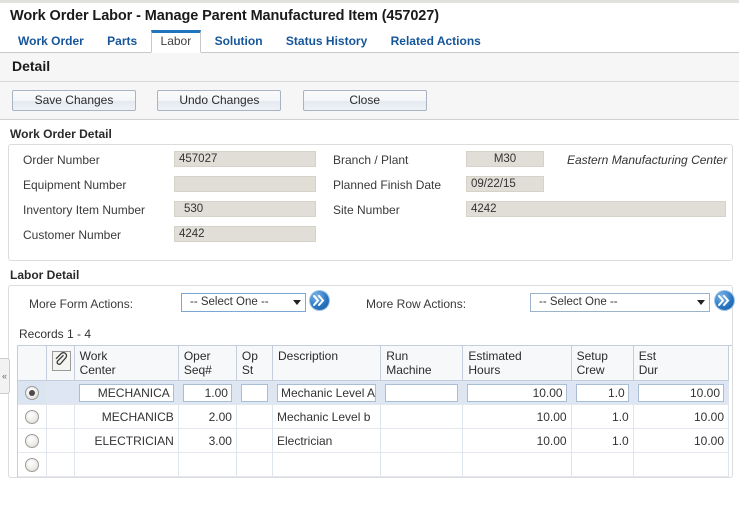  What do you see at coordinates (207, 440) in the screenshot?
I see `cell-oper-seq: 3.00` at bounding box center [207, 440].